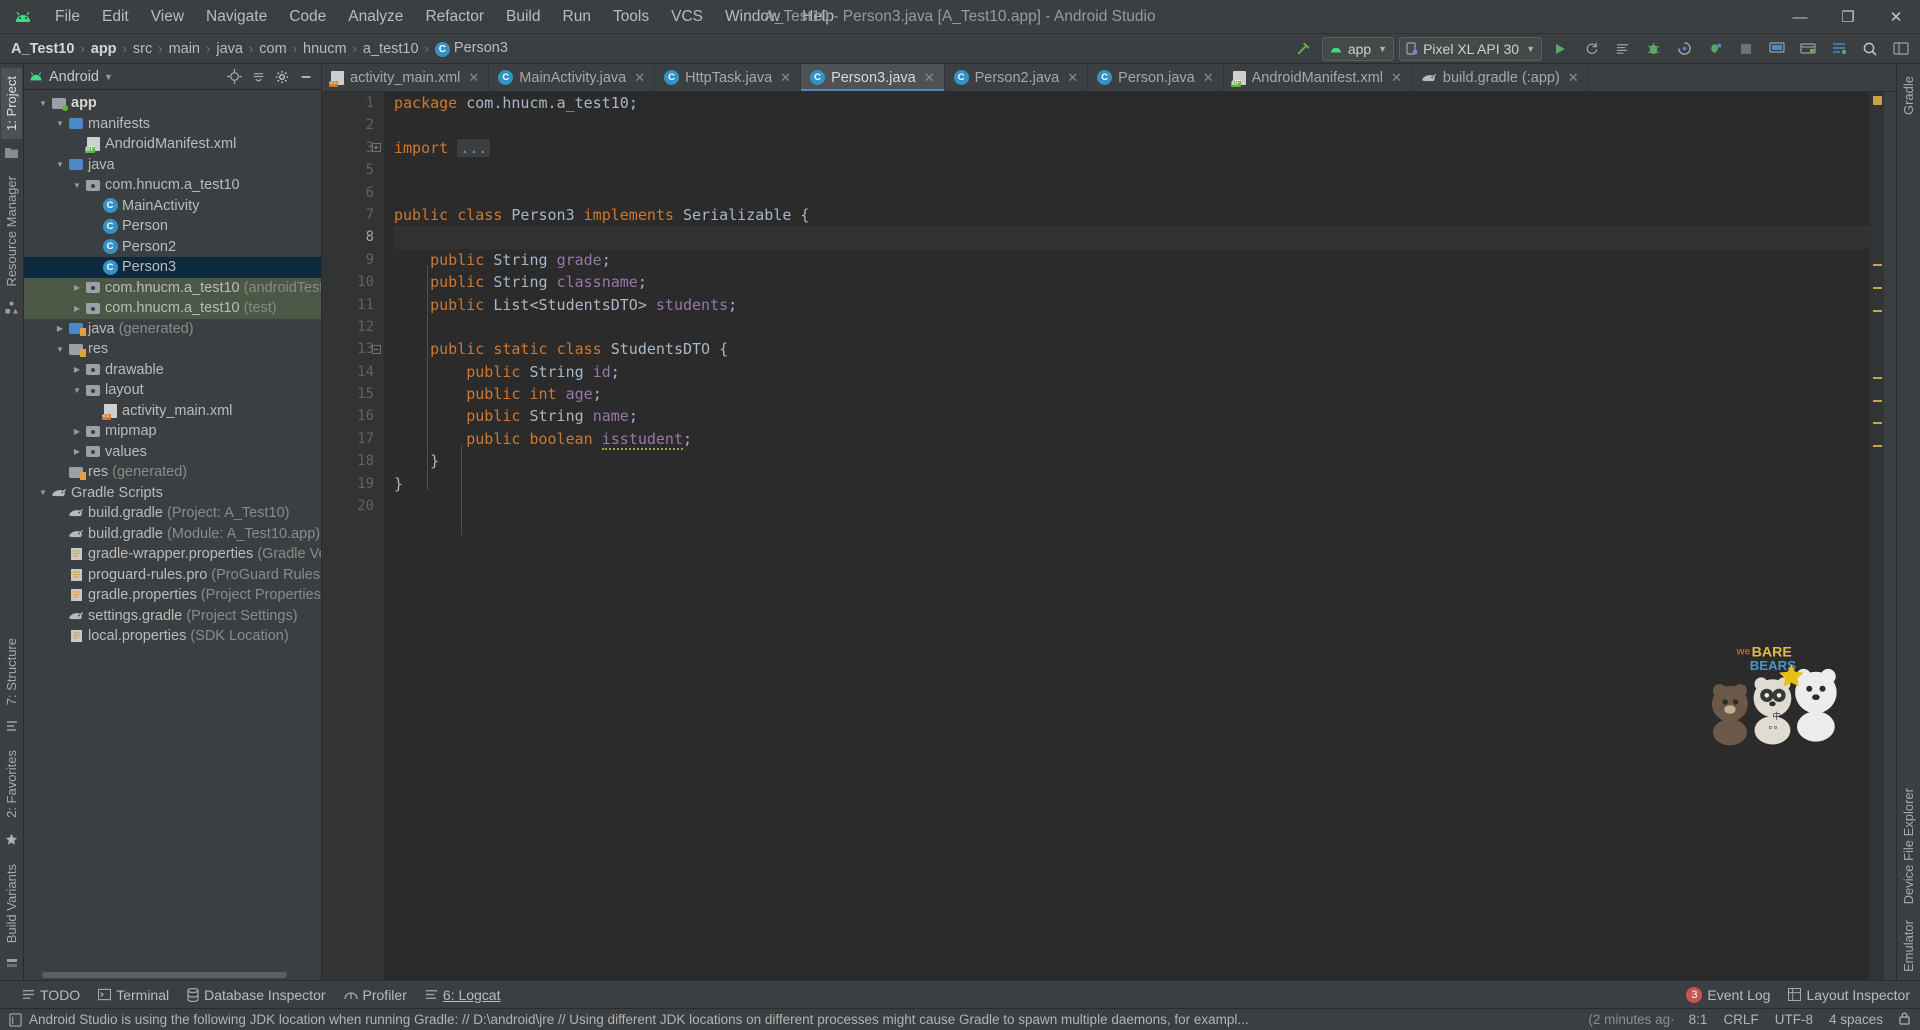  Describe the element at coordinates (1132, 305) in the screenshot. I see `code-line: public List<StudentsDTO> students;` at that location.